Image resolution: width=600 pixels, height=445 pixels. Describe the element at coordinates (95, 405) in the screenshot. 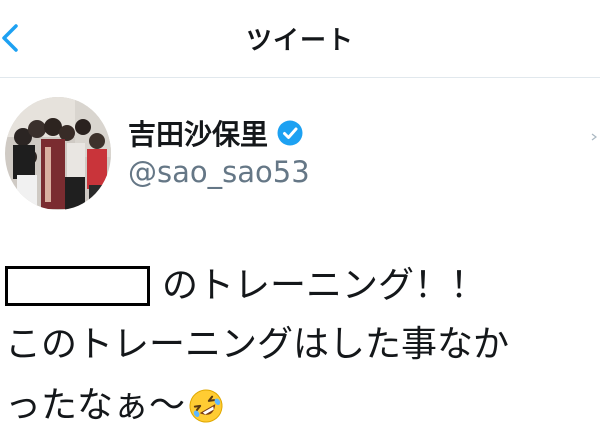

I see `tweet-text-segment: ったなぁ〜` at that location.